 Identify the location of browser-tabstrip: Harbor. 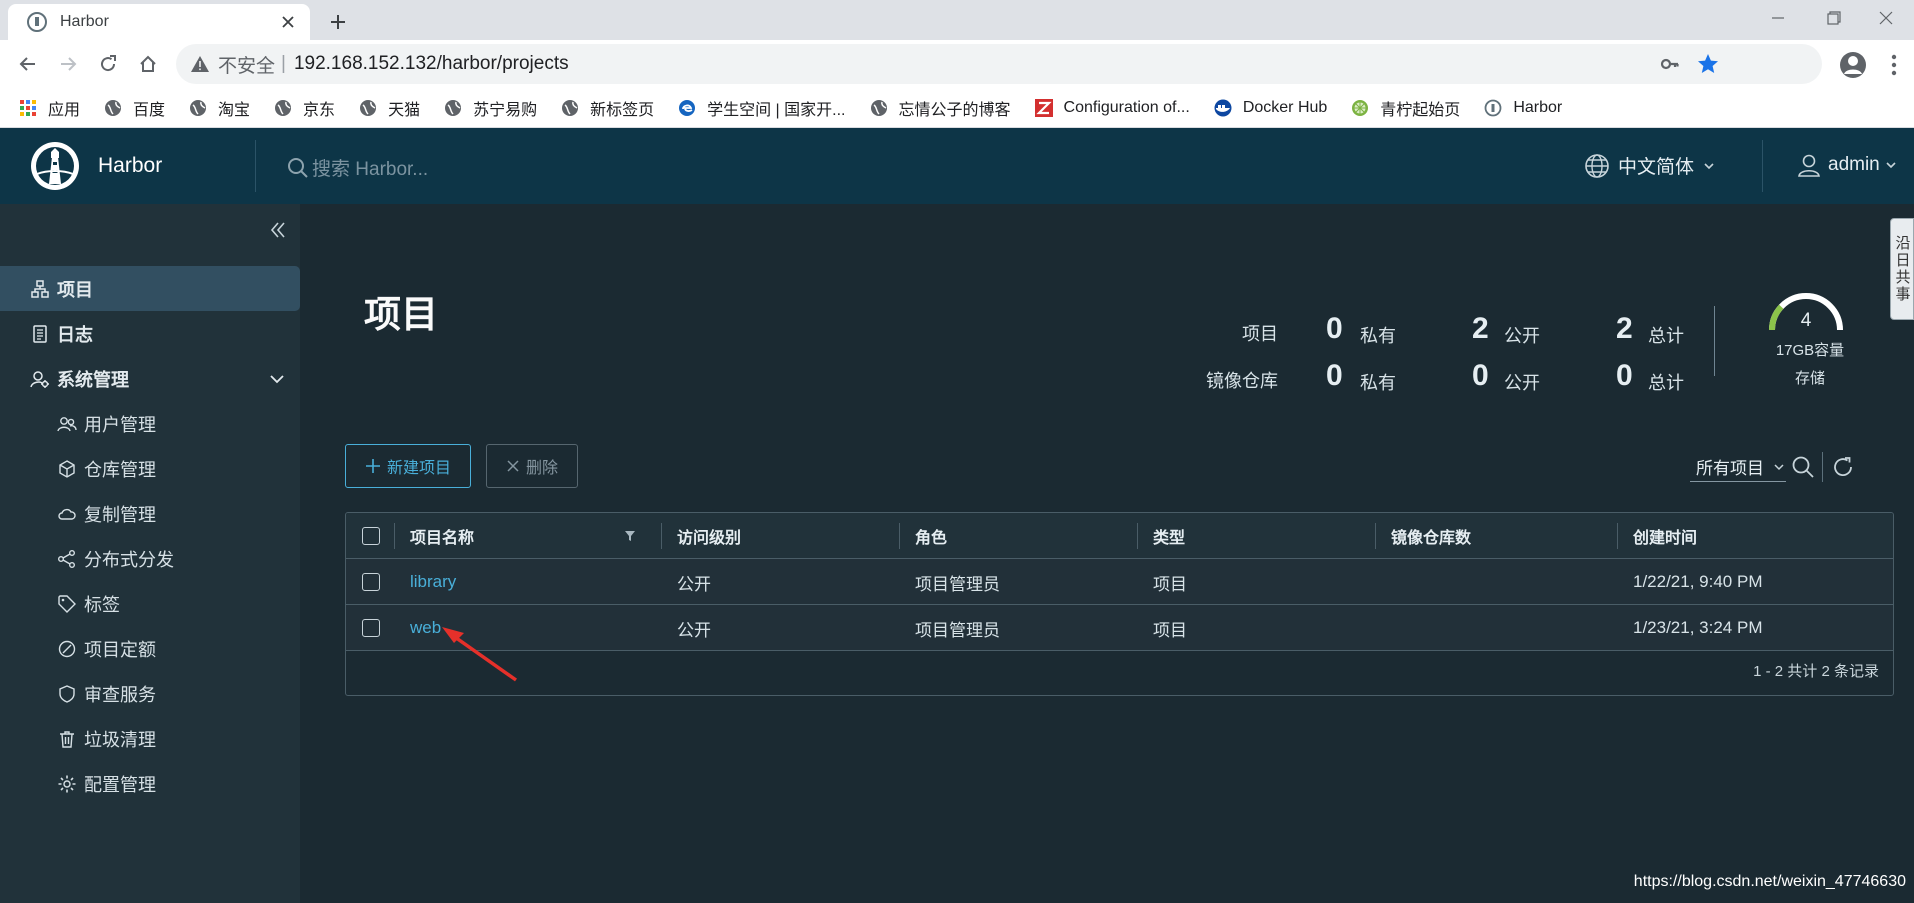
(957, 20).